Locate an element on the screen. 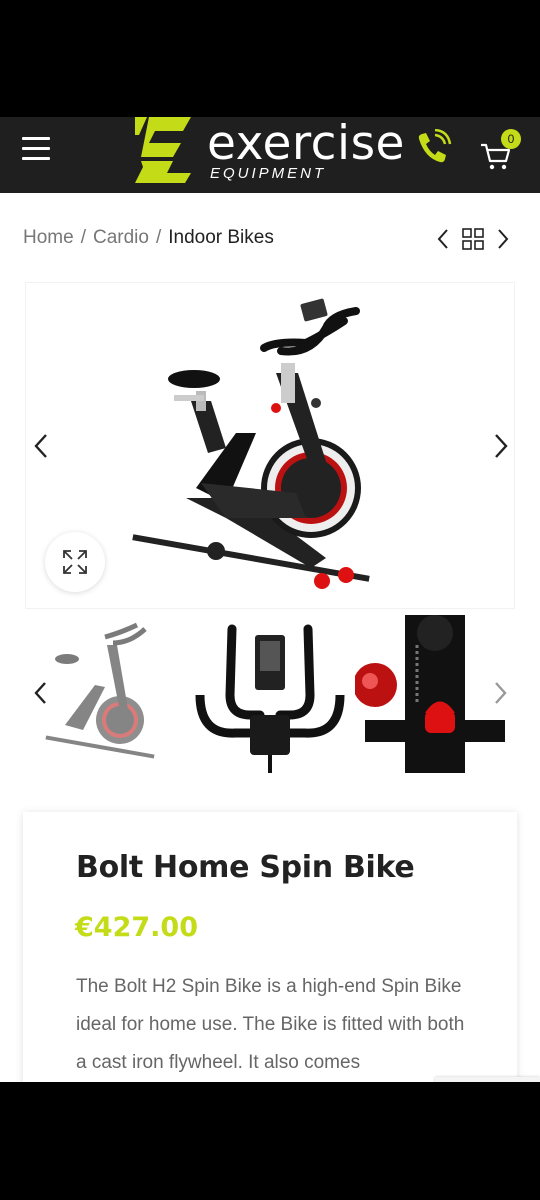  logo-wordmark: exercise is located at coordinates (306, 144).